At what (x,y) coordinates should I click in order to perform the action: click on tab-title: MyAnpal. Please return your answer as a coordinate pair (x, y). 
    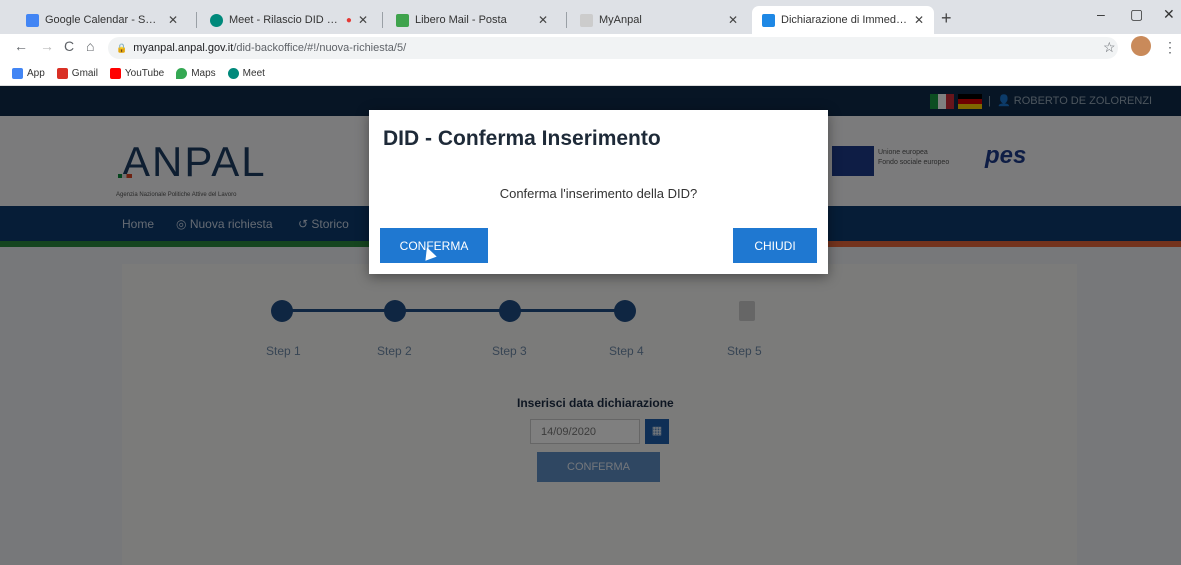
    Looking at the image, I should click on (620, 20).